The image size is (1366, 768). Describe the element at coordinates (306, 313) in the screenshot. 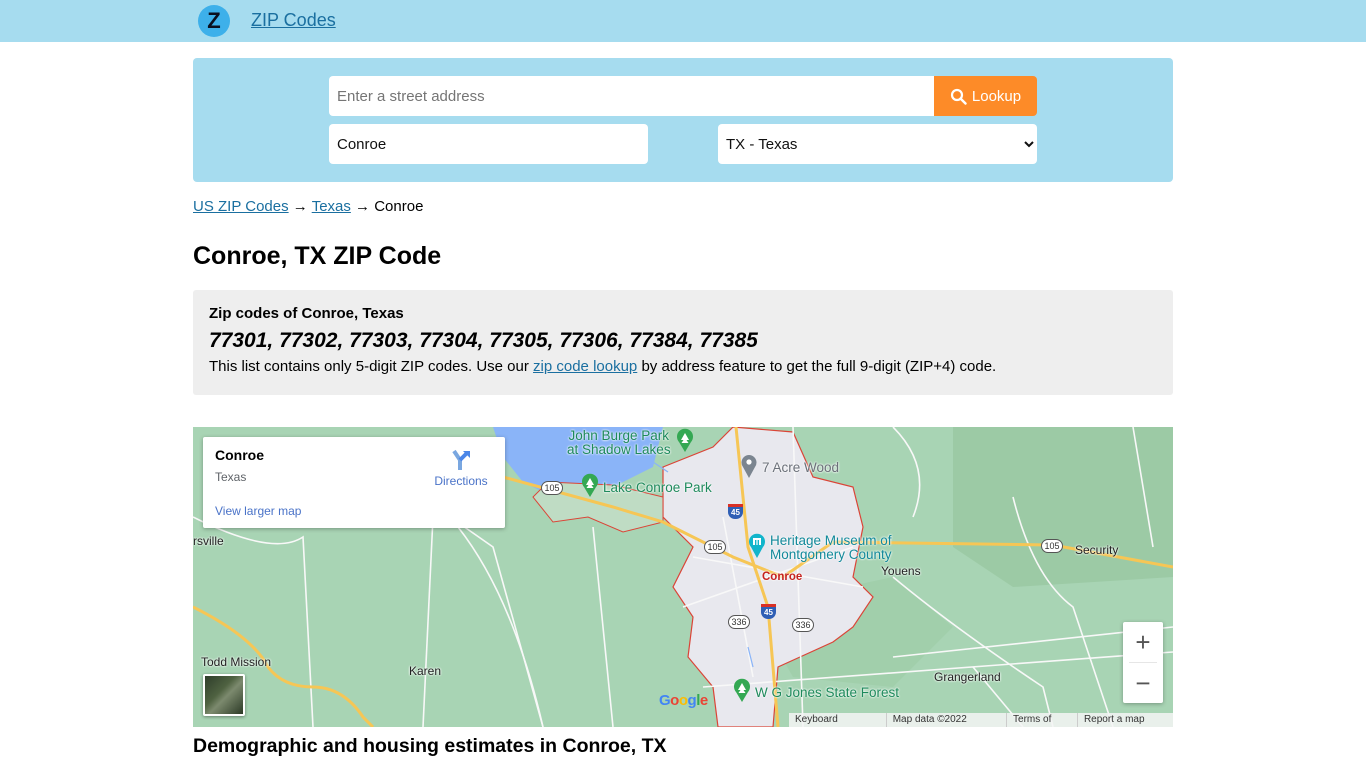

I see `zip-codes-label: Zip codes of Conroe, Texas` at that location.